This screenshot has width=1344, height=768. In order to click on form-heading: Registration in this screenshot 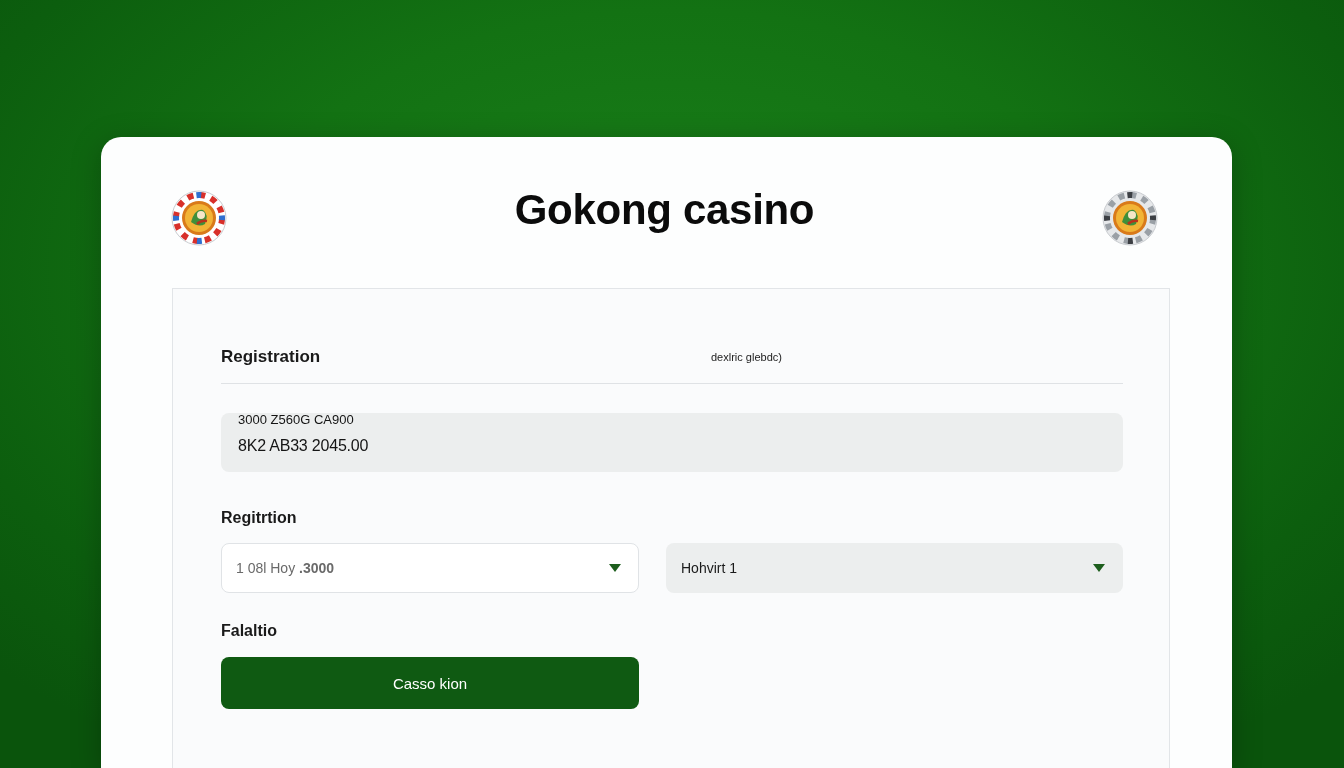, I will do `click(271, 357)`.